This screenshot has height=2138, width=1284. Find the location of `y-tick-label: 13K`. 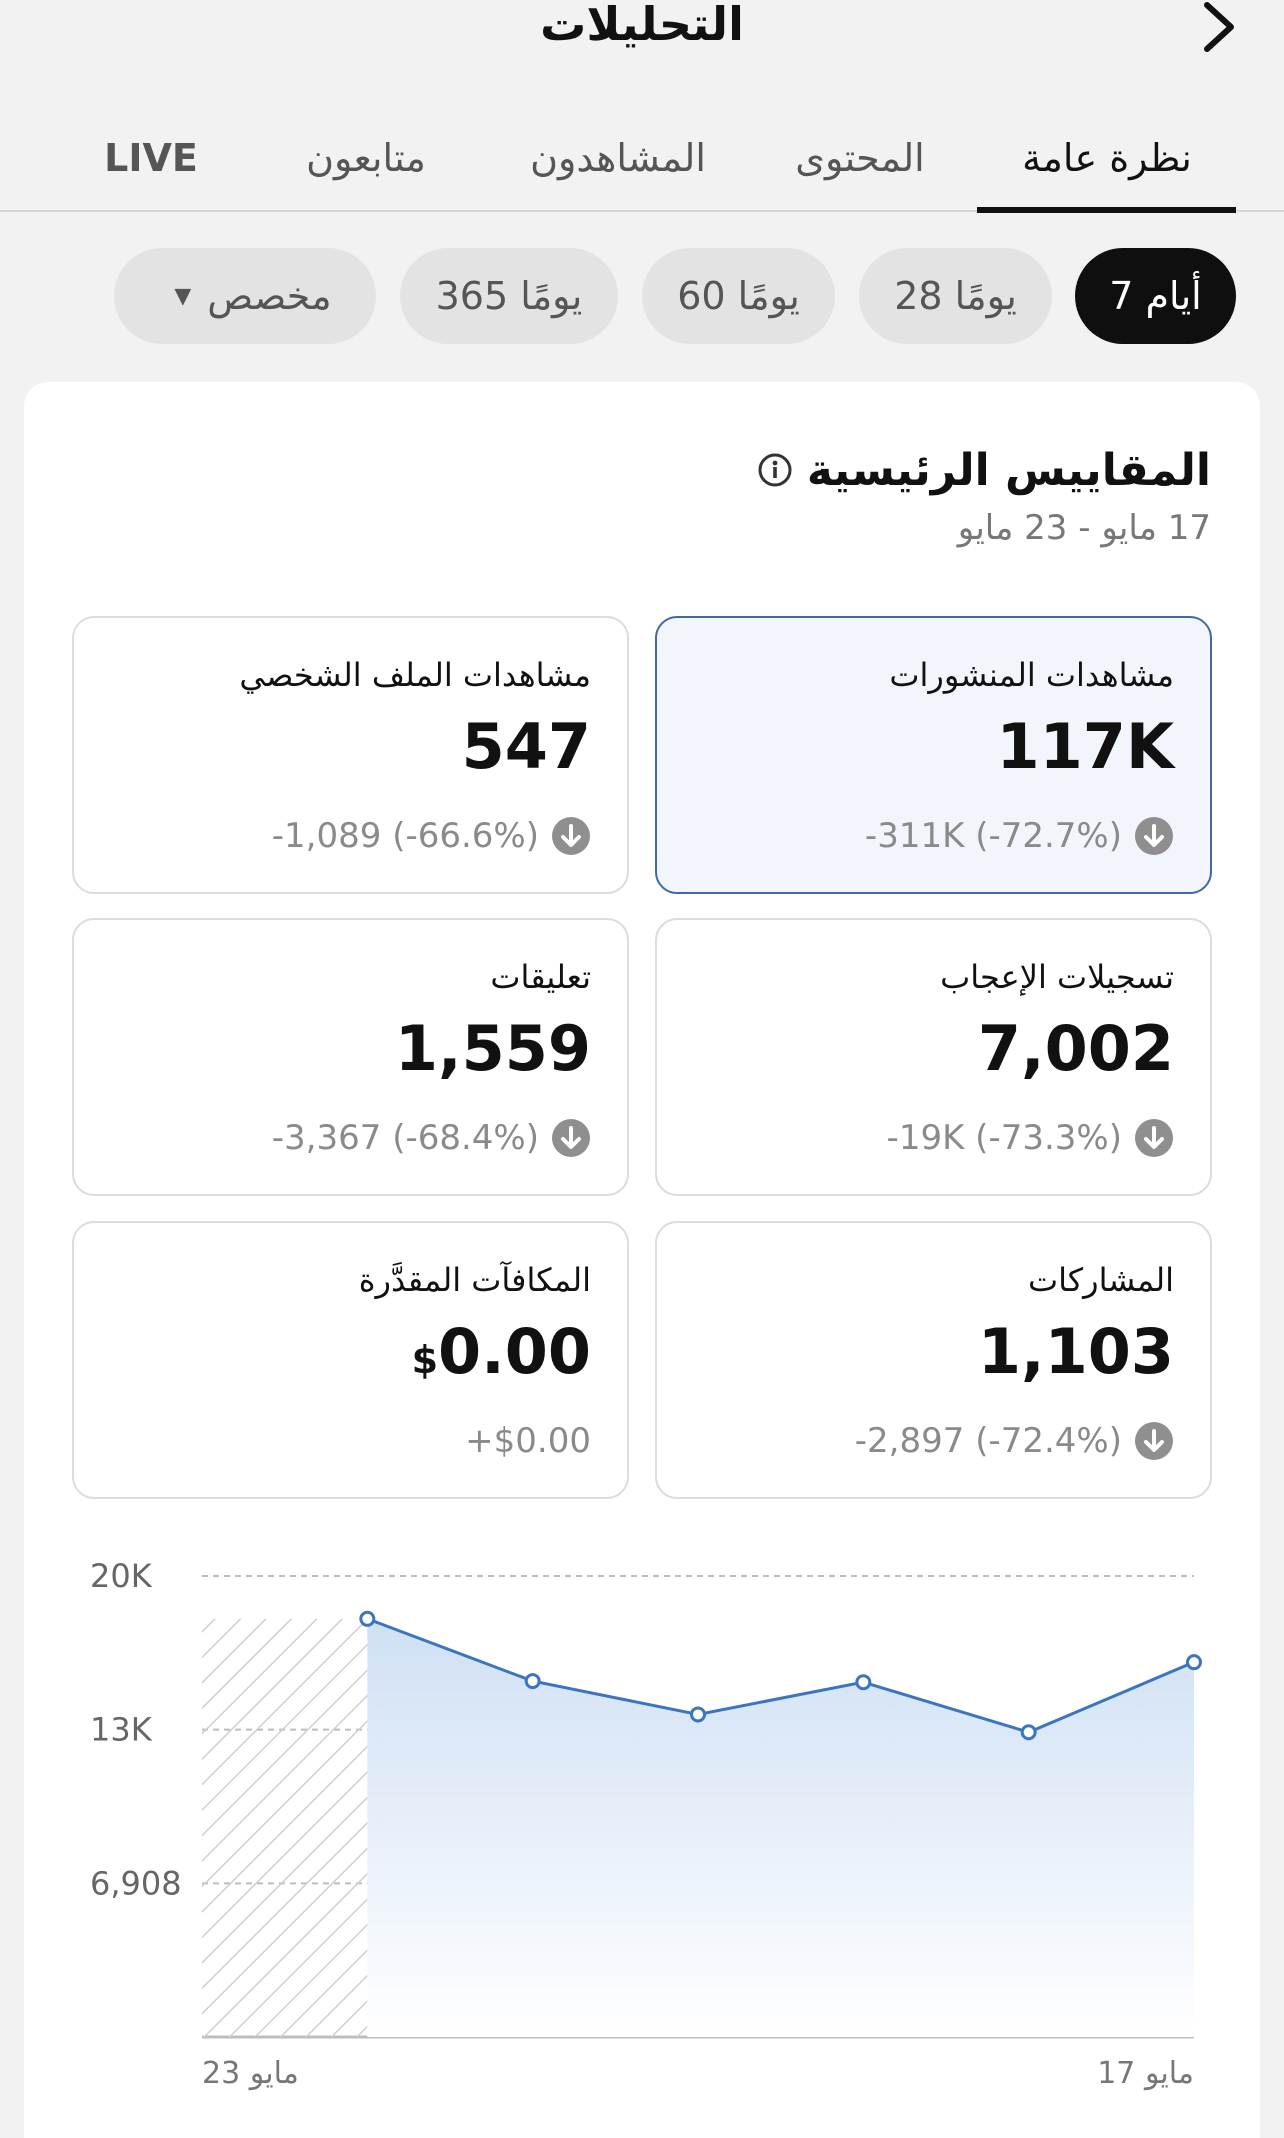

y-tick-label: 13K is located at coordinates (121, 1730).